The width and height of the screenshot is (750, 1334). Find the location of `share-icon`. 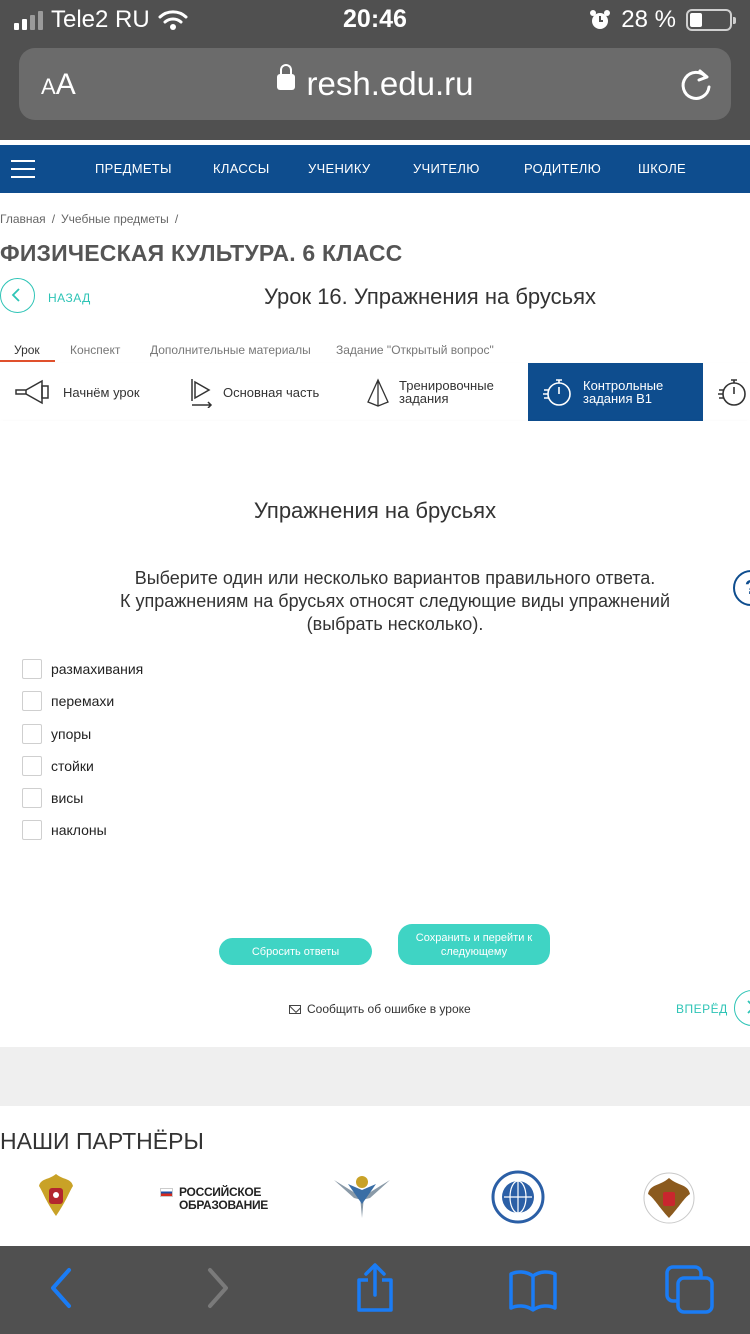

share-icon is located at coordinates (375, 1288).